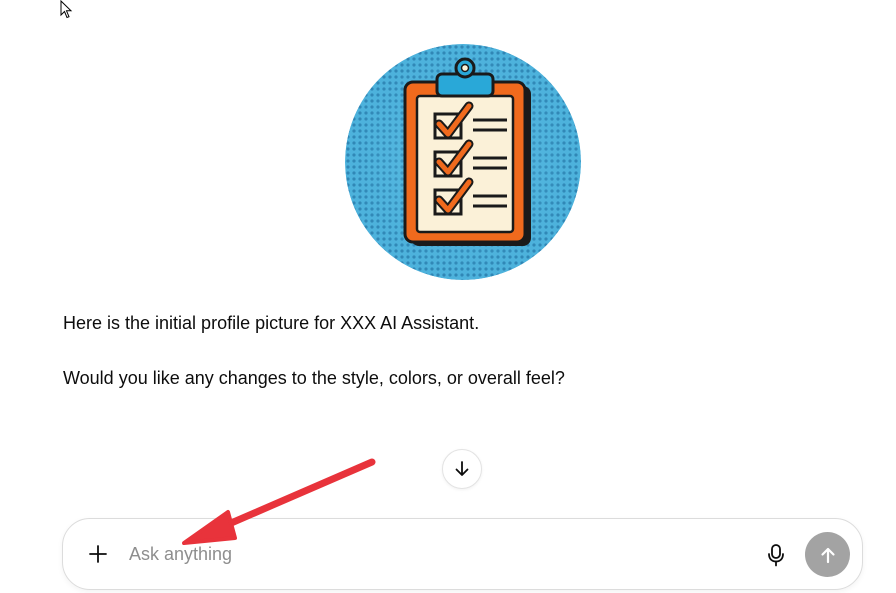 Image resolution: width=896 pixels, height=593 pixels. I want to click on assistant-profile-picture, so click(463, 162).